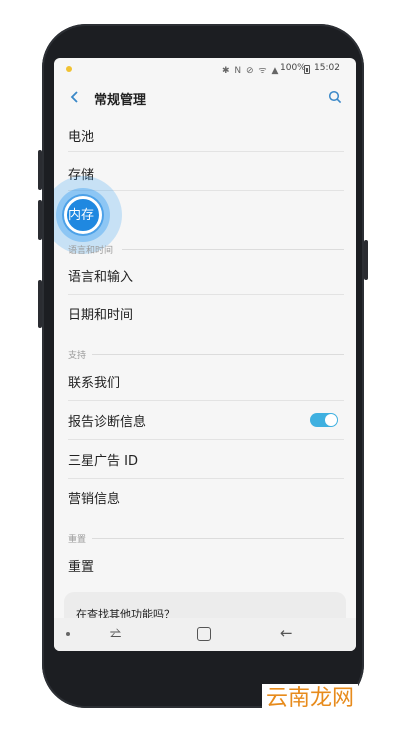  Describe the element at coordinates (81, 137) in the screenshot. I see `item-label: 电池` at that location.